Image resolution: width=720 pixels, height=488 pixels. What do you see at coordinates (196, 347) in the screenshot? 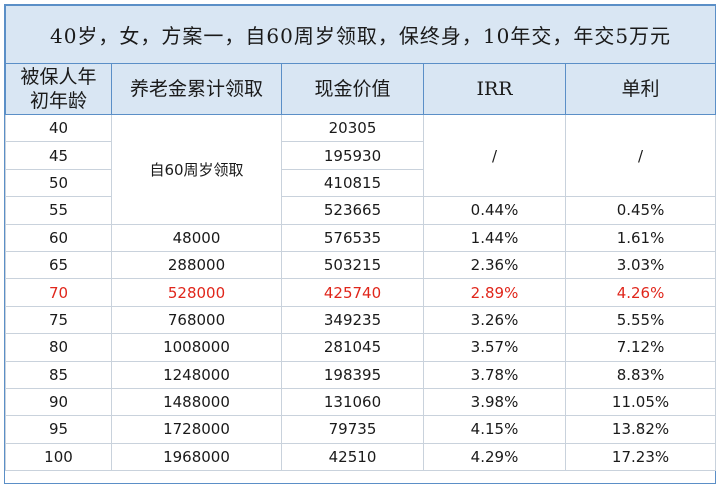
I see `cell-pension: 1008000` at bounding box center [196, 347].